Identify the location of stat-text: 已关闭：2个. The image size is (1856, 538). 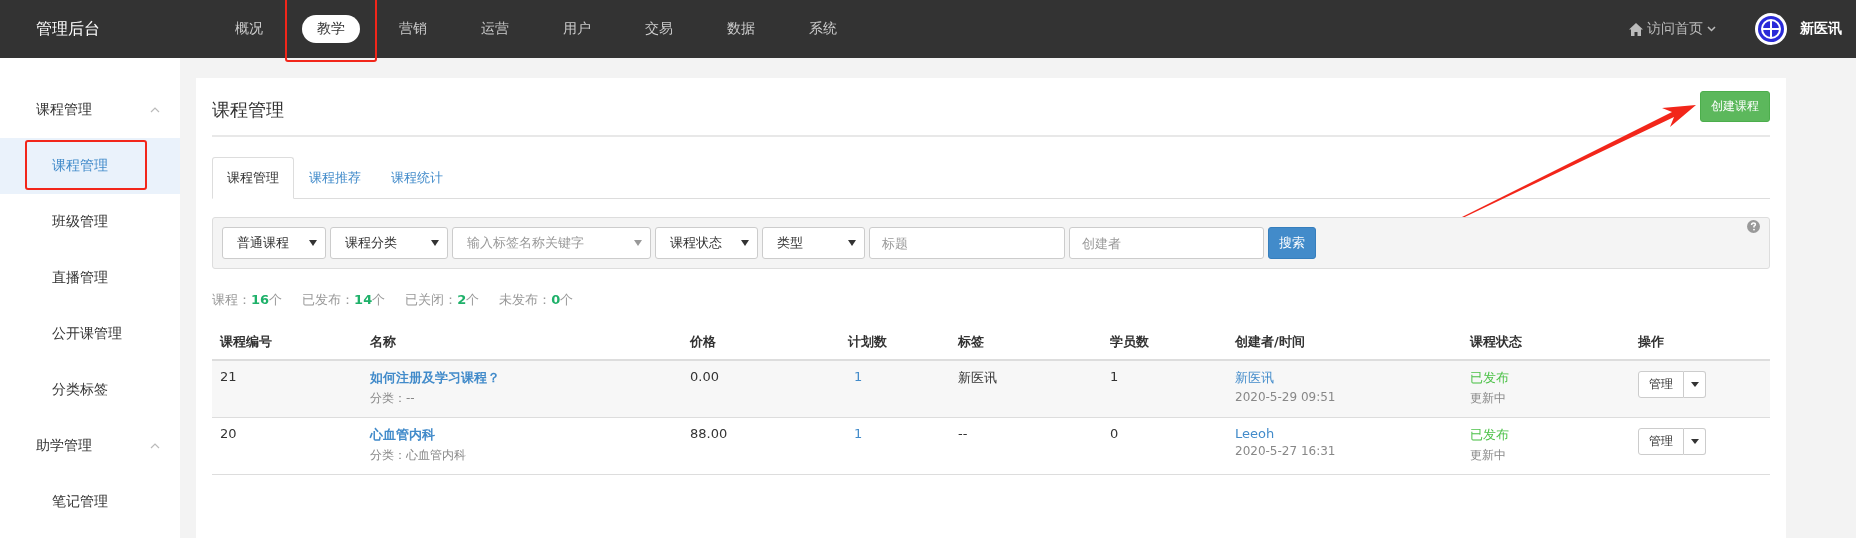
(442, 300).